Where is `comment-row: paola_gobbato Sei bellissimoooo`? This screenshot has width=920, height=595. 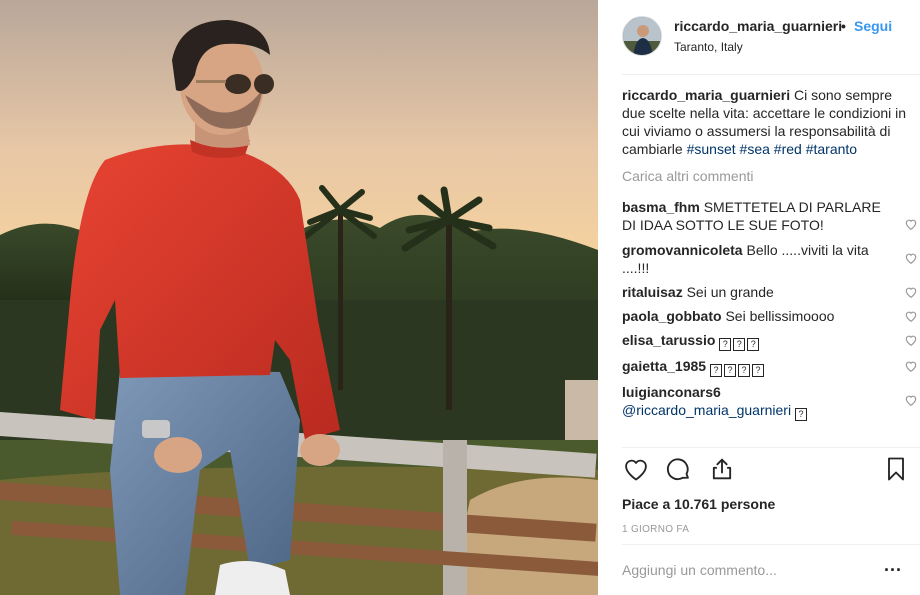
comment-row: paola_gobbato Sei bellissimoooo is located at coordinates (770, 316).